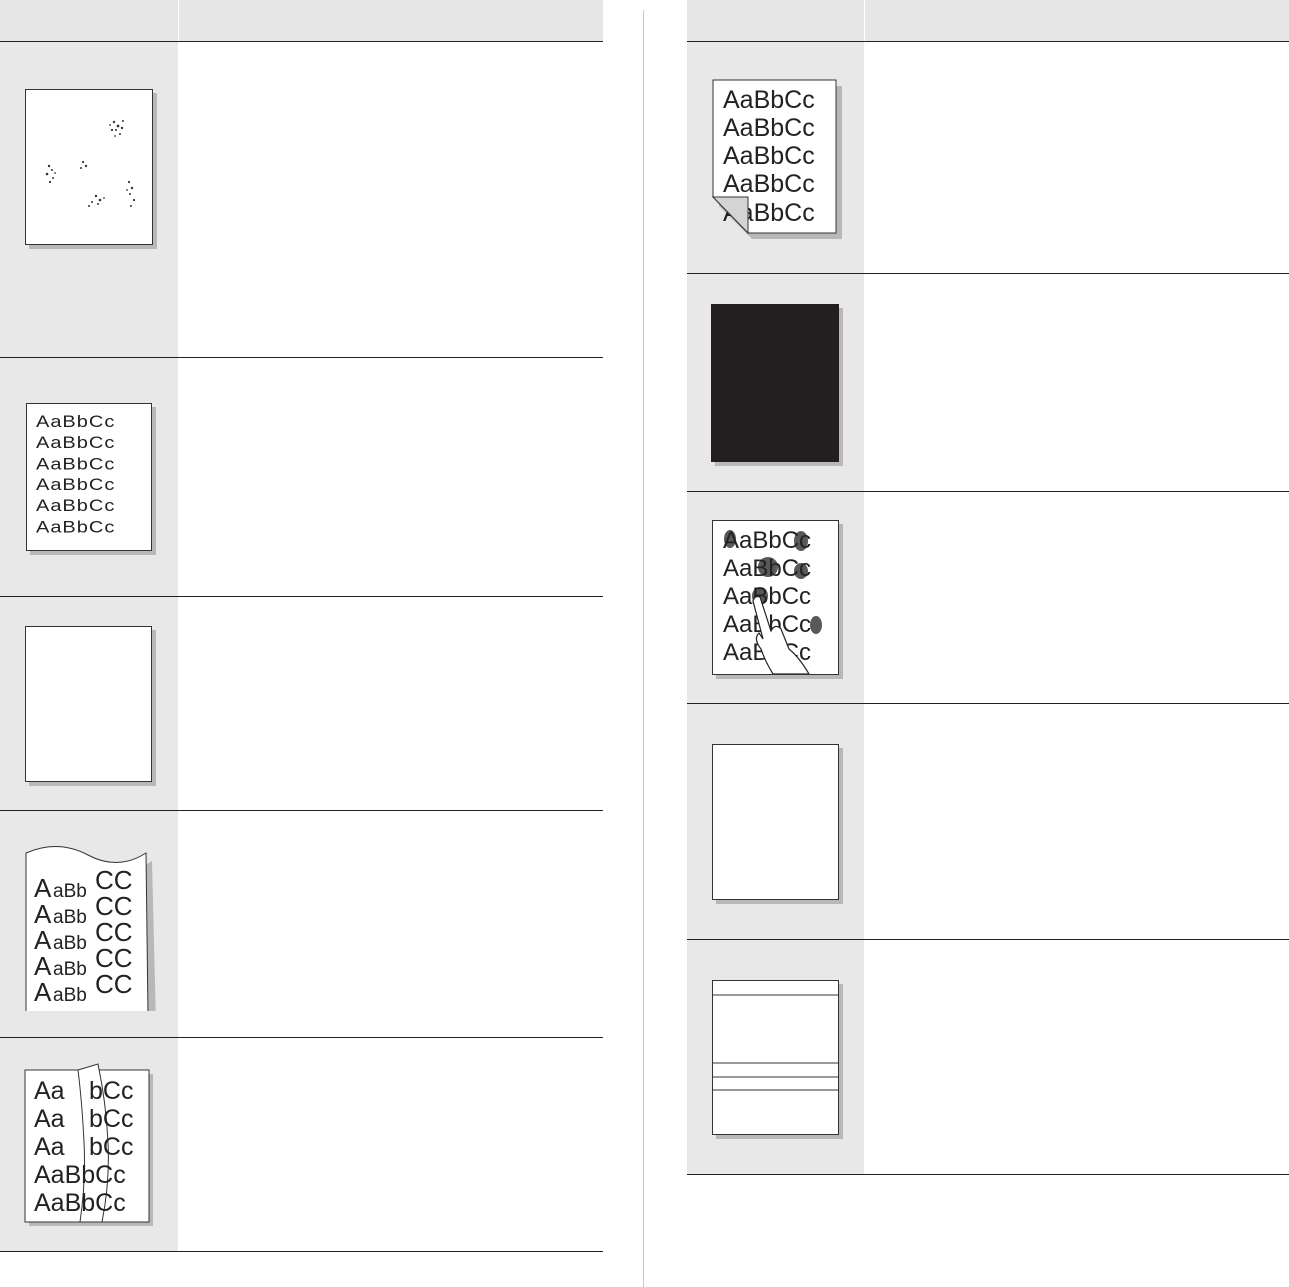 This screenshot has height=1287, width=1289. I want to click on illustration-cell: Aa bCc Aa bCc Aa bCc AaBbCc AaBbCc, so click(89, 1144).